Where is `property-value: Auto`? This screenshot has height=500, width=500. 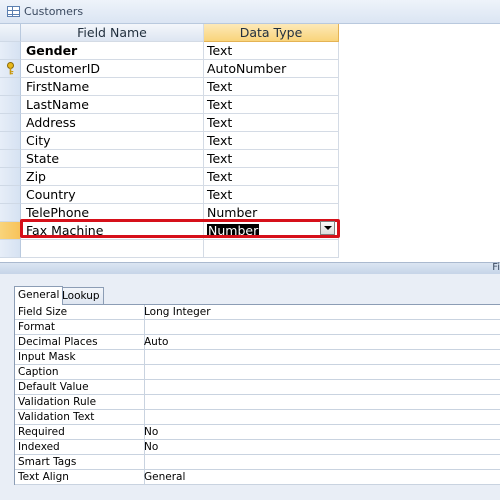
property-value: Auto is located at coordinates (320, 342).